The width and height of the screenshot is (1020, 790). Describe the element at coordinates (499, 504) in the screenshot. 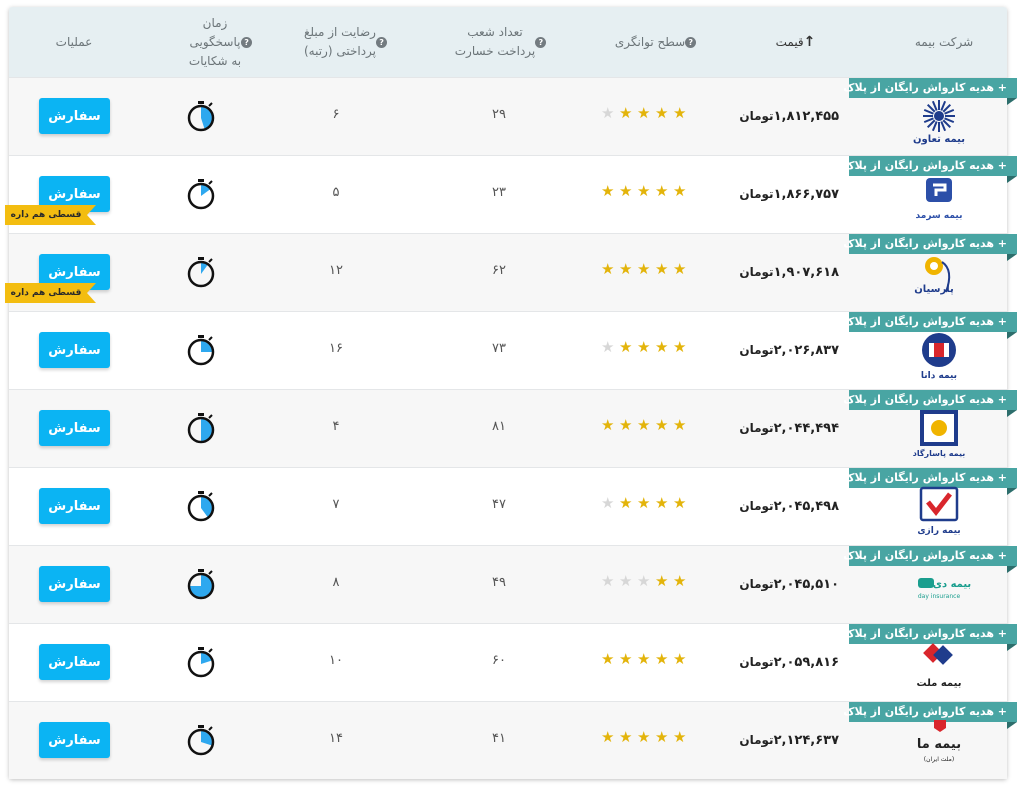

I see `branches-count: ۴۷` at that location.